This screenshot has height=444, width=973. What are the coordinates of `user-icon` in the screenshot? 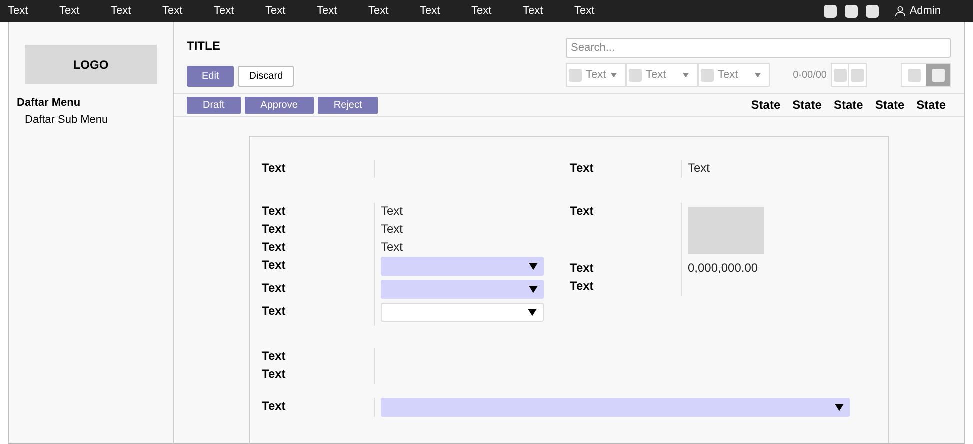 It's located at (900, 11).